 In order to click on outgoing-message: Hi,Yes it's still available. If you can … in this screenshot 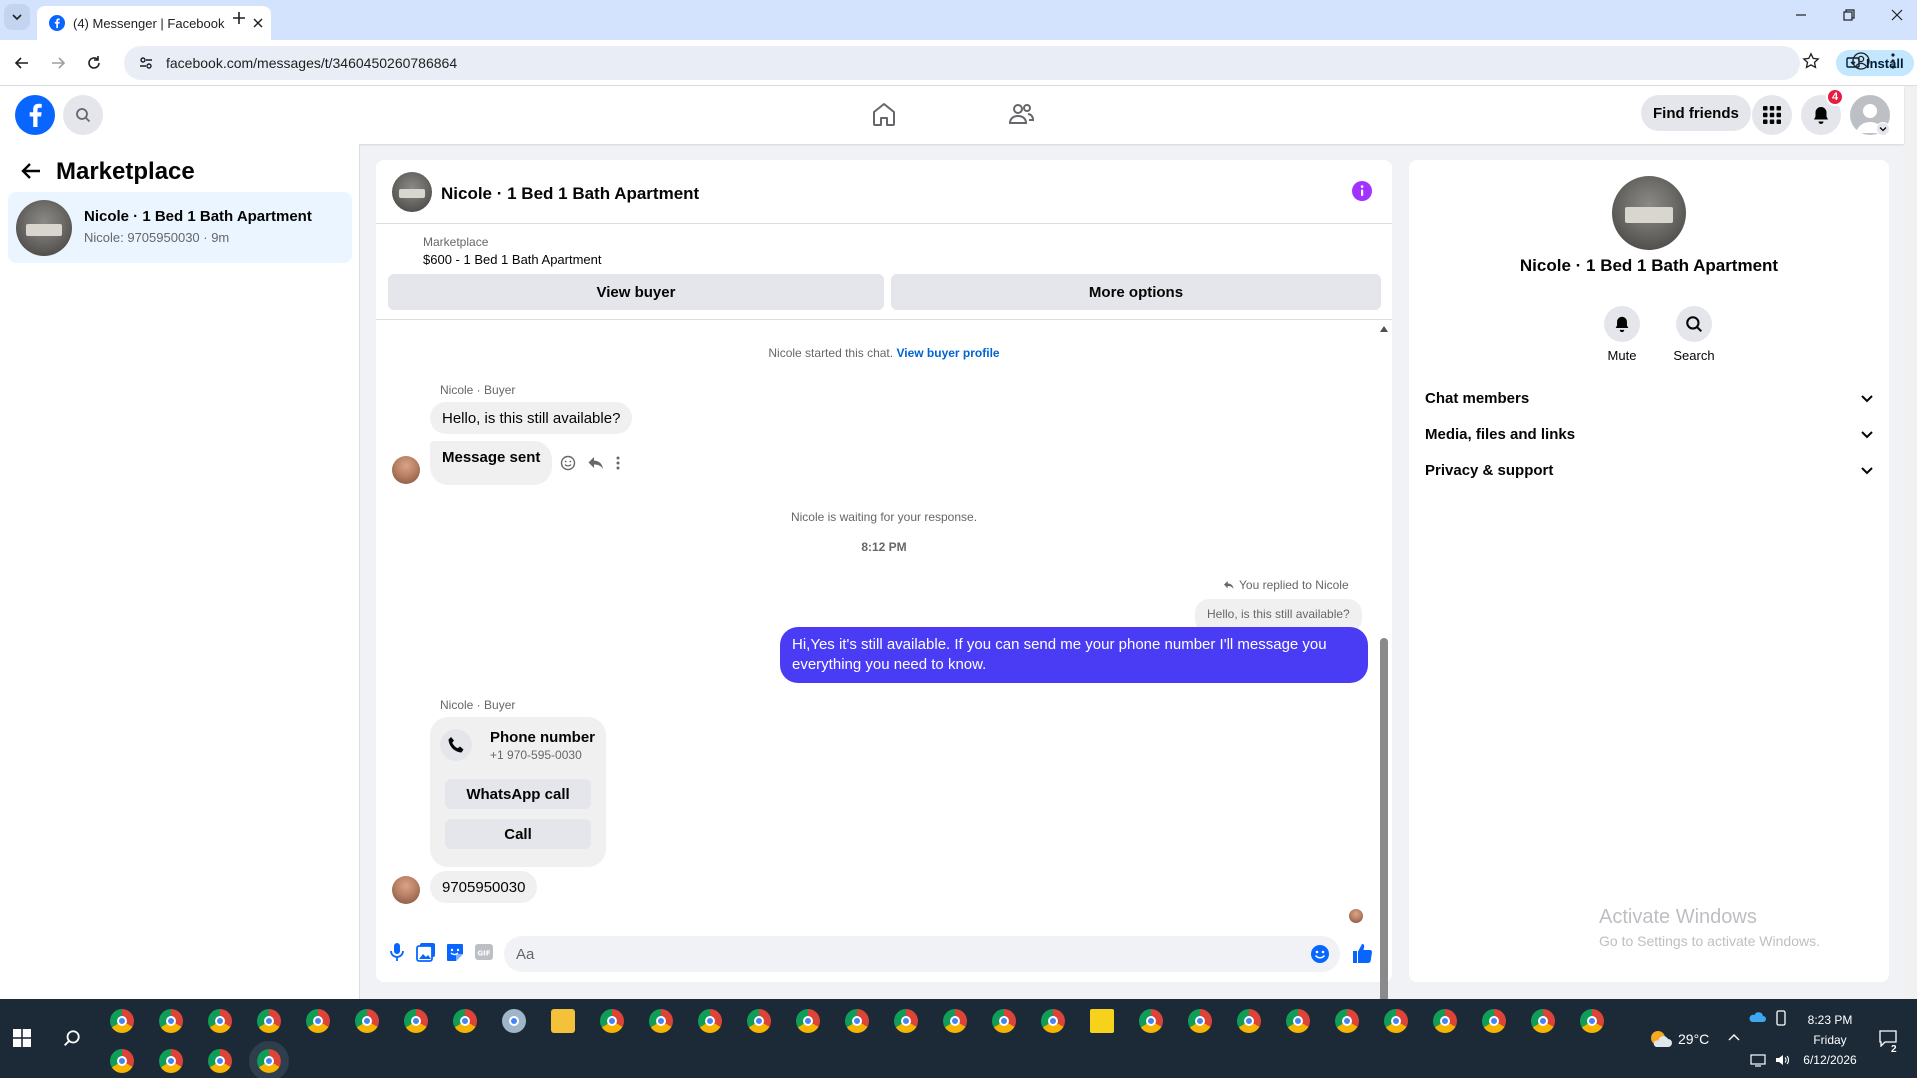, I will do `click(1074, 655)`.